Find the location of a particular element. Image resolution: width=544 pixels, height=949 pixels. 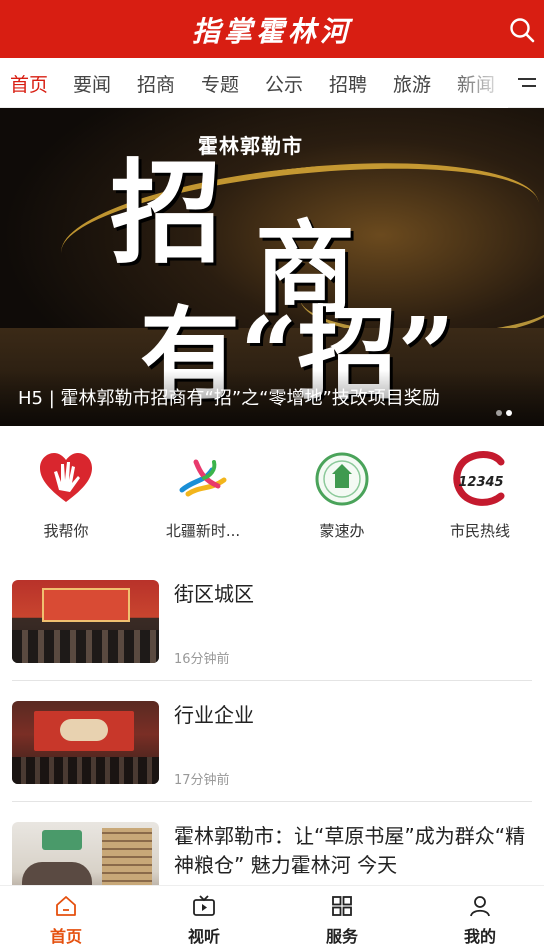

app-header: 指掌霍林河 is located at coordinates (272, 29).